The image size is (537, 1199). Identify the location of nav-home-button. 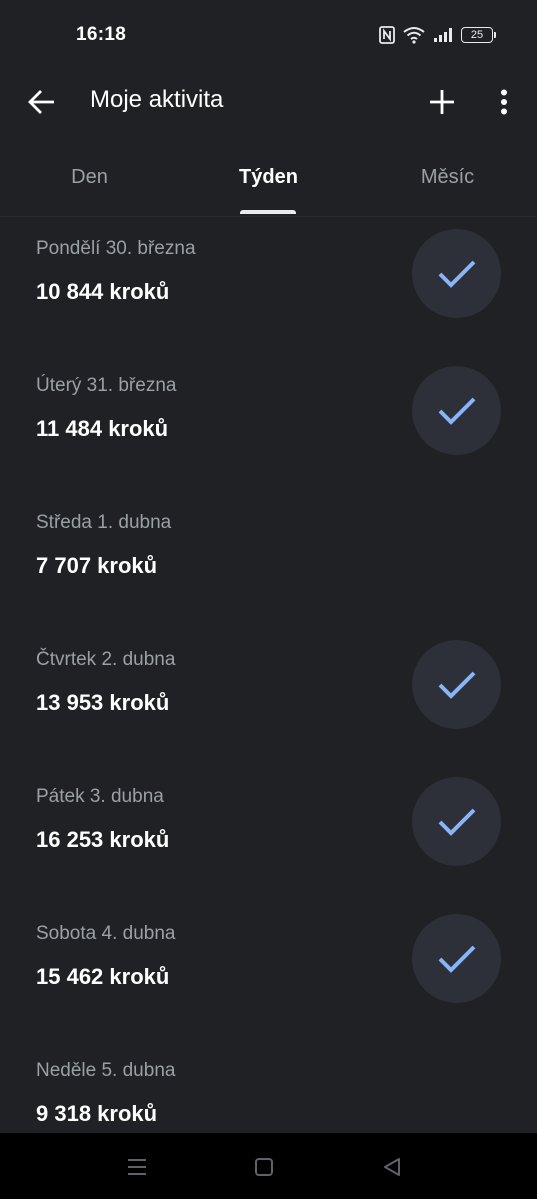
(264, 1167).